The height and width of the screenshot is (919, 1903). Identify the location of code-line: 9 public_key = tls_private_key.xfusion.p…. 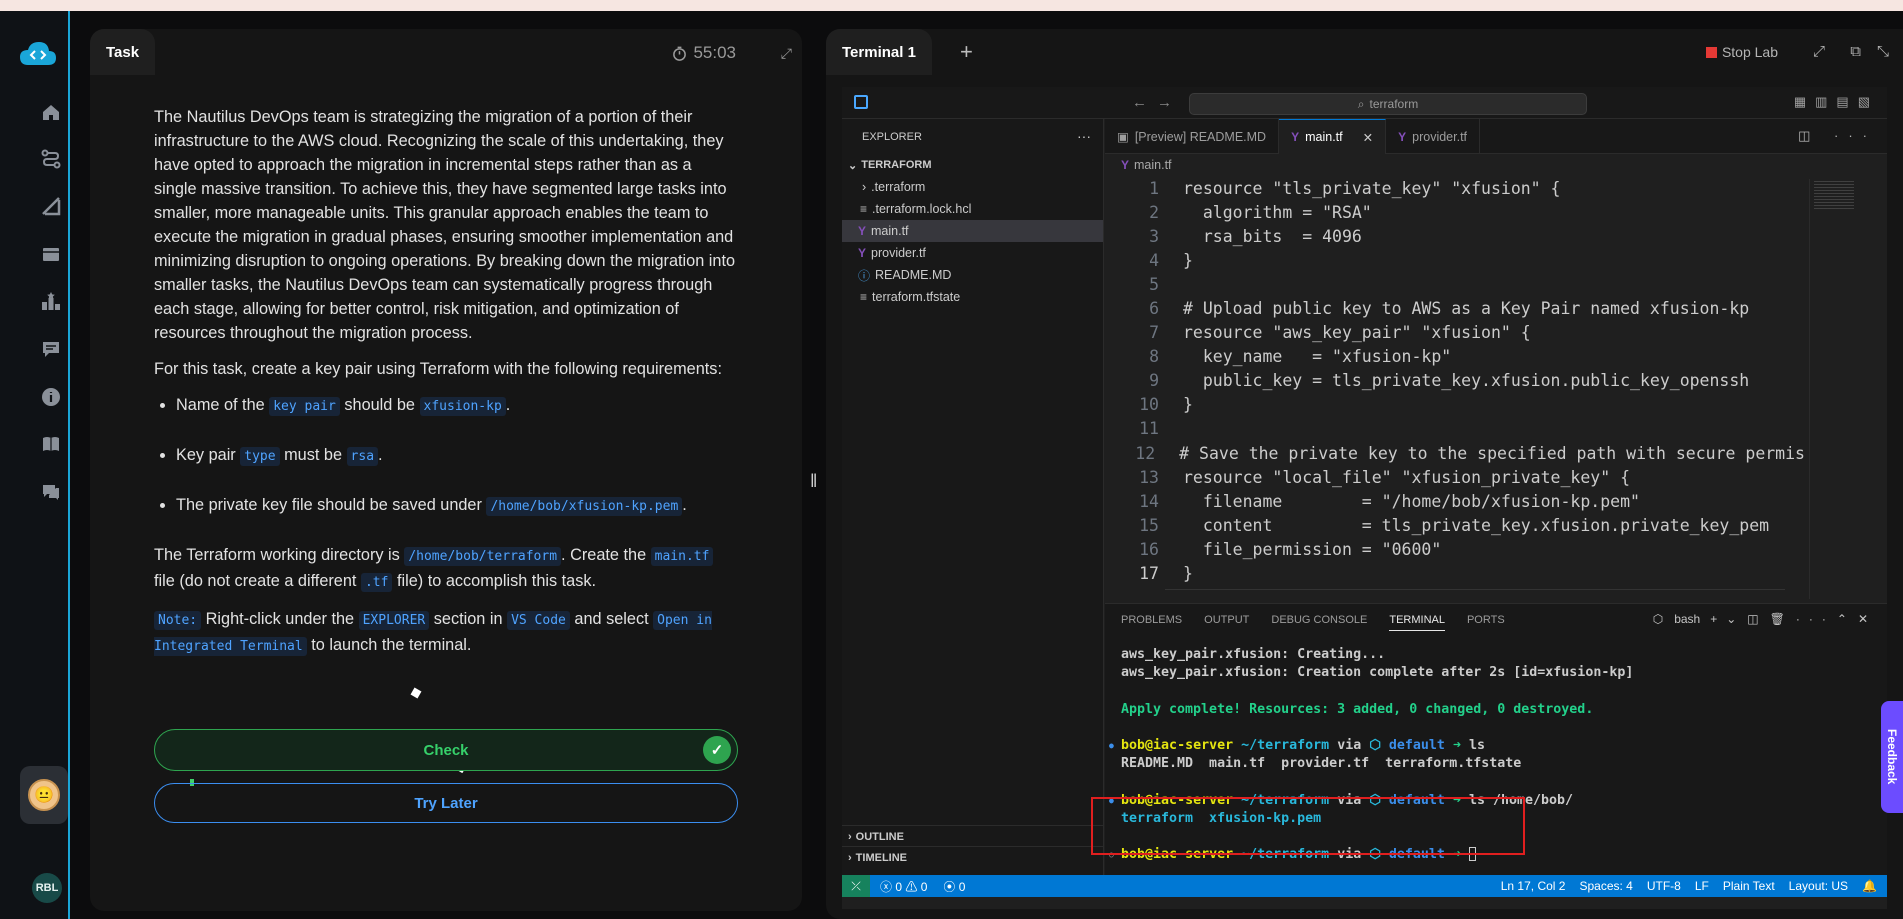
(1455, 381).